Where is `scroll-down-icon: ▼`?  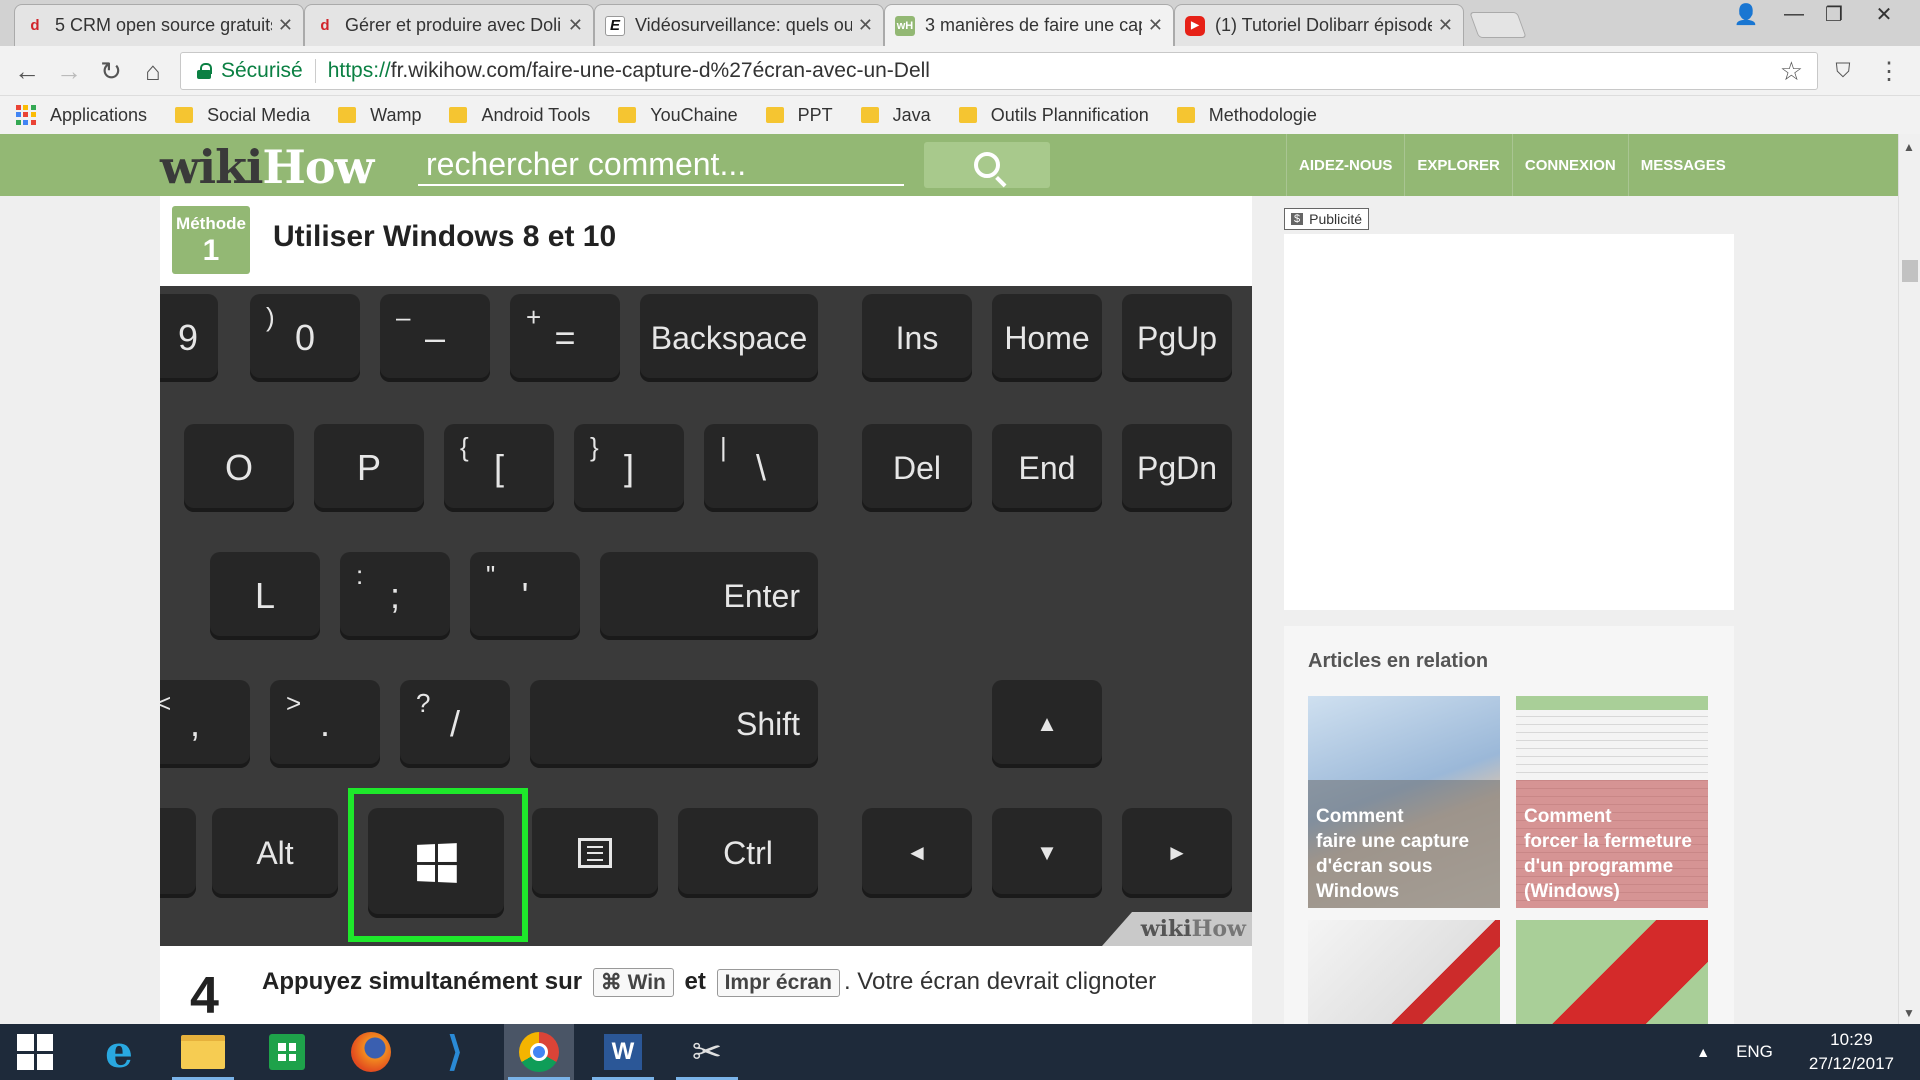 scroll-down-icon: ▼ is located at coordinates (1909, 1013).